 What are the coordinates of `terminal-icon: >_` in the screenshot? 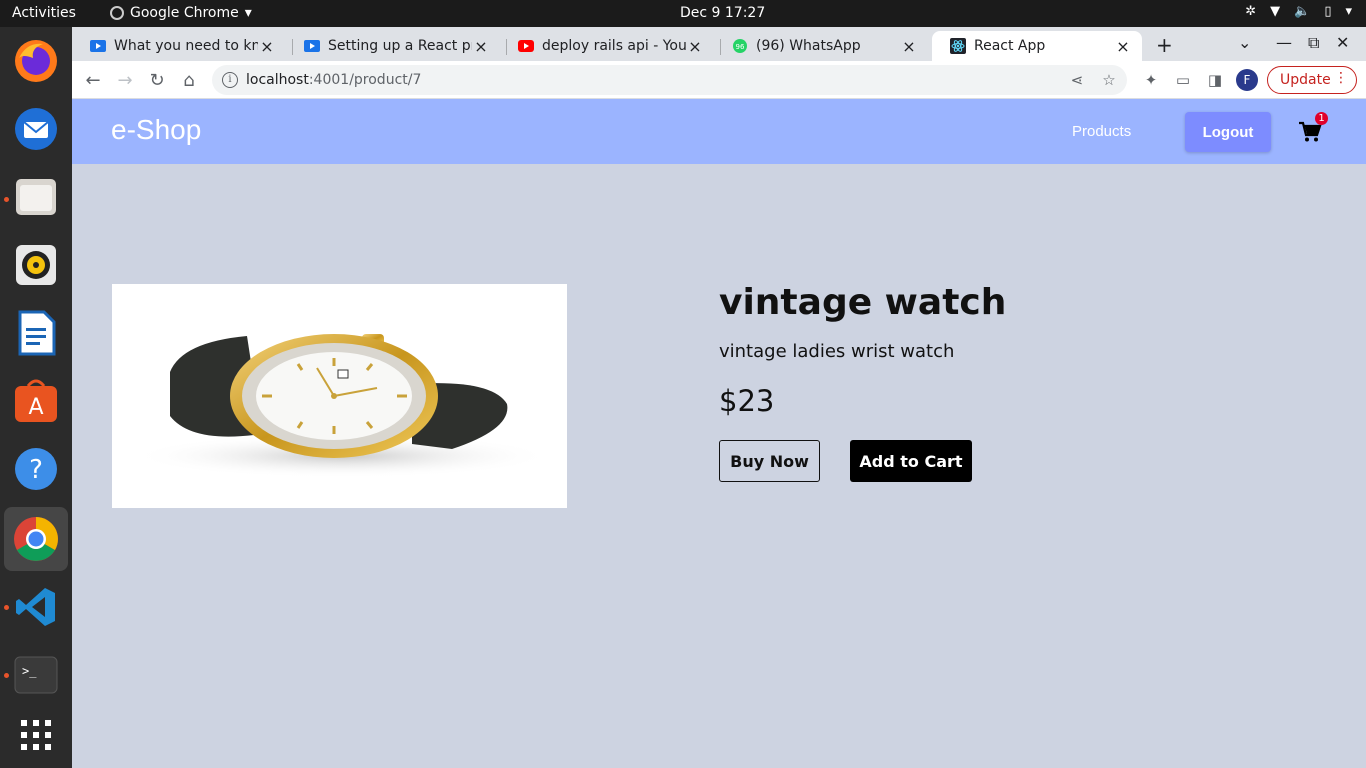 It's located at (36, 675).